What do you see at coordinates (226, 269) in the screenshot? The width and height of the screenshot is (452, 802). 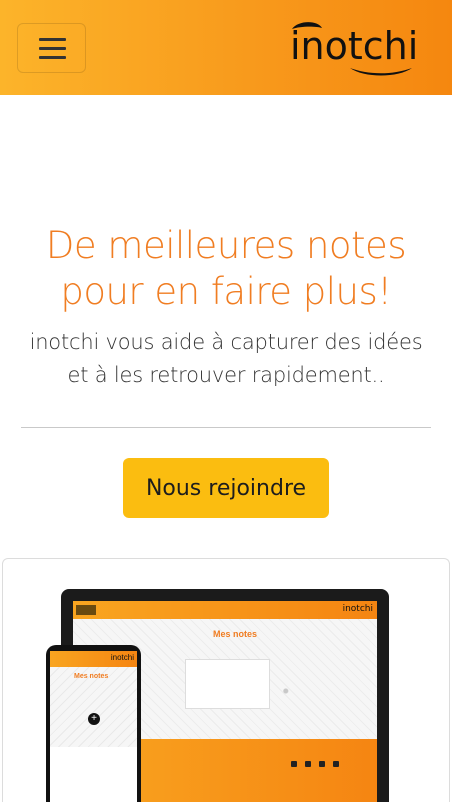 I see `hero-title: De meilleures notes pour en faire plus!` at bounding box center [226, 269].